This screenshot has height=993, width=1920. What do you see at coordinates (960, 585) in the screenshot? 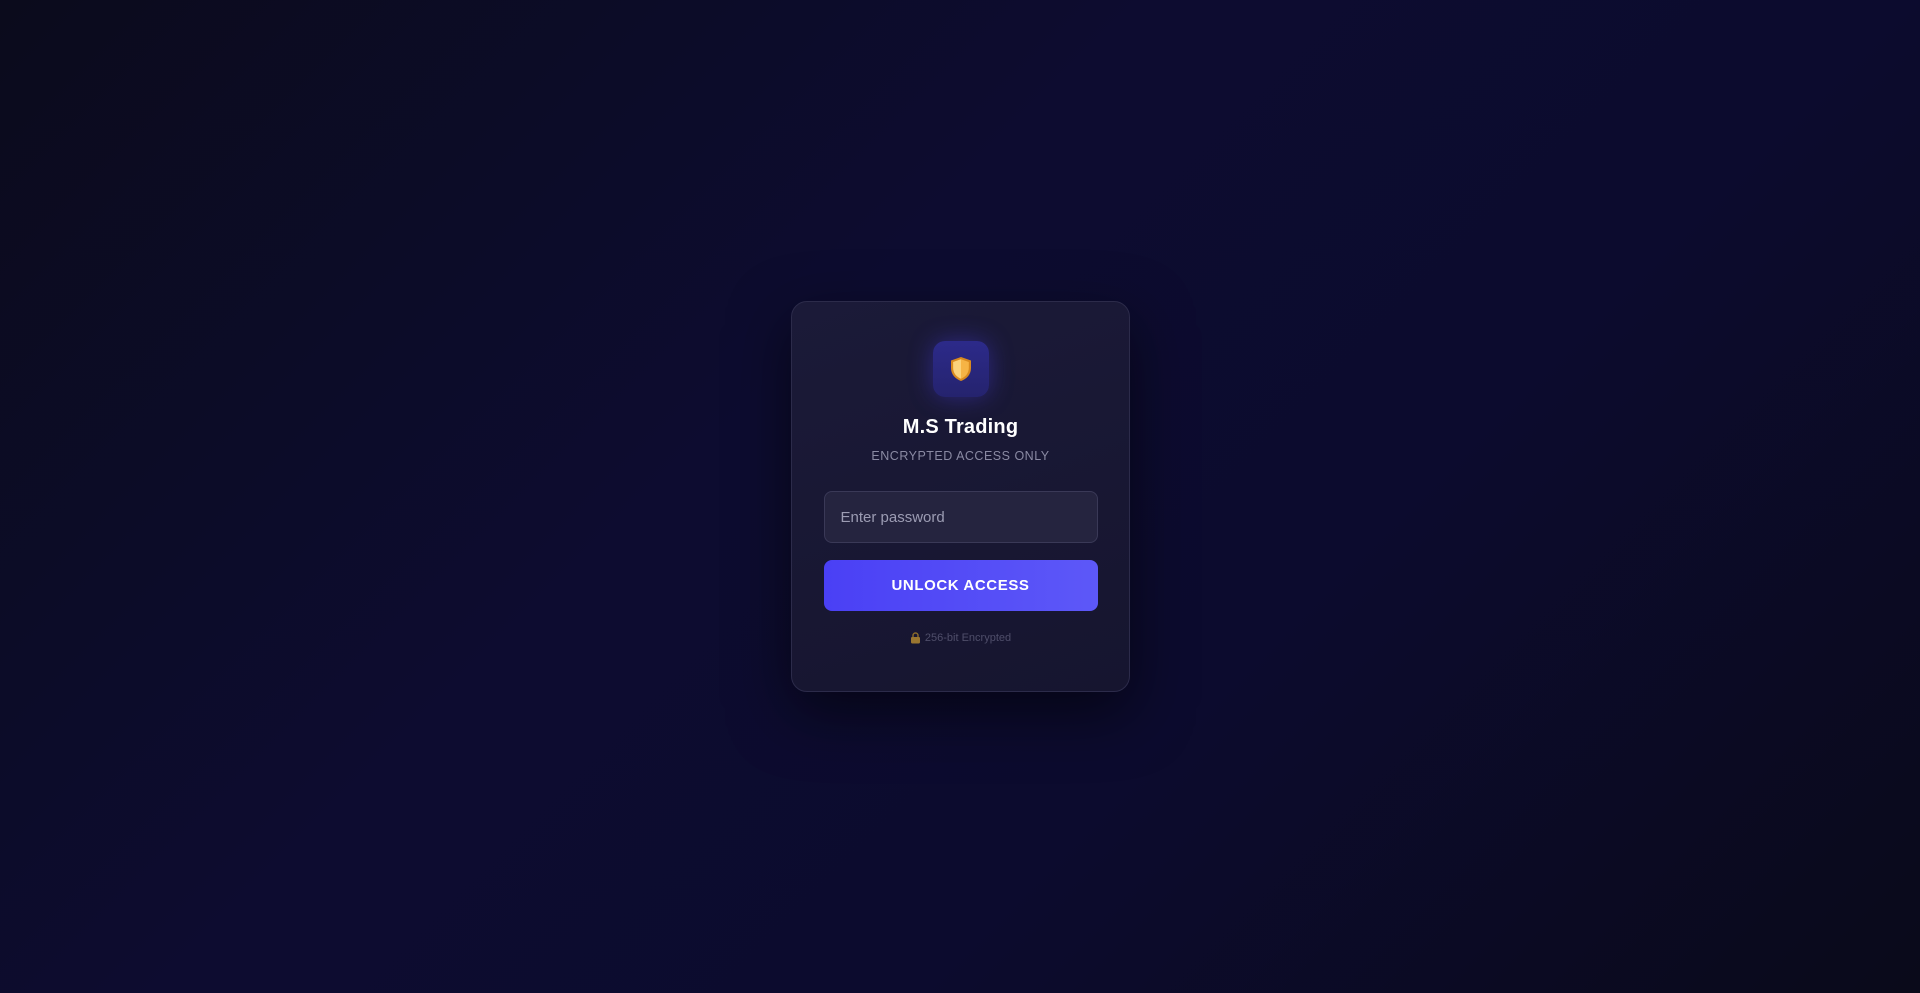
I see `unlock-access-button: UNLOCK ACCESS` at bounding box center [960, 585].